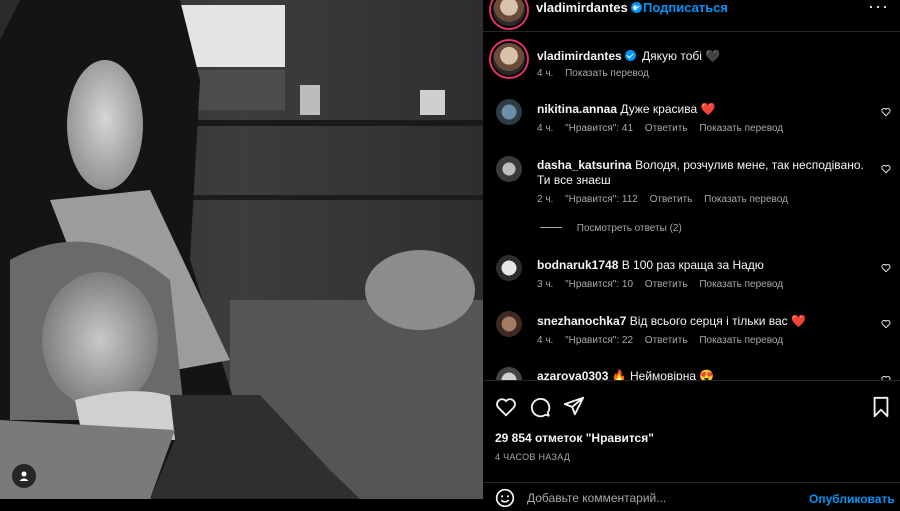 The width and height of the screenshot is (900, 511). I want to click on comment-username: nikitina.annaa, so click(577, 109).